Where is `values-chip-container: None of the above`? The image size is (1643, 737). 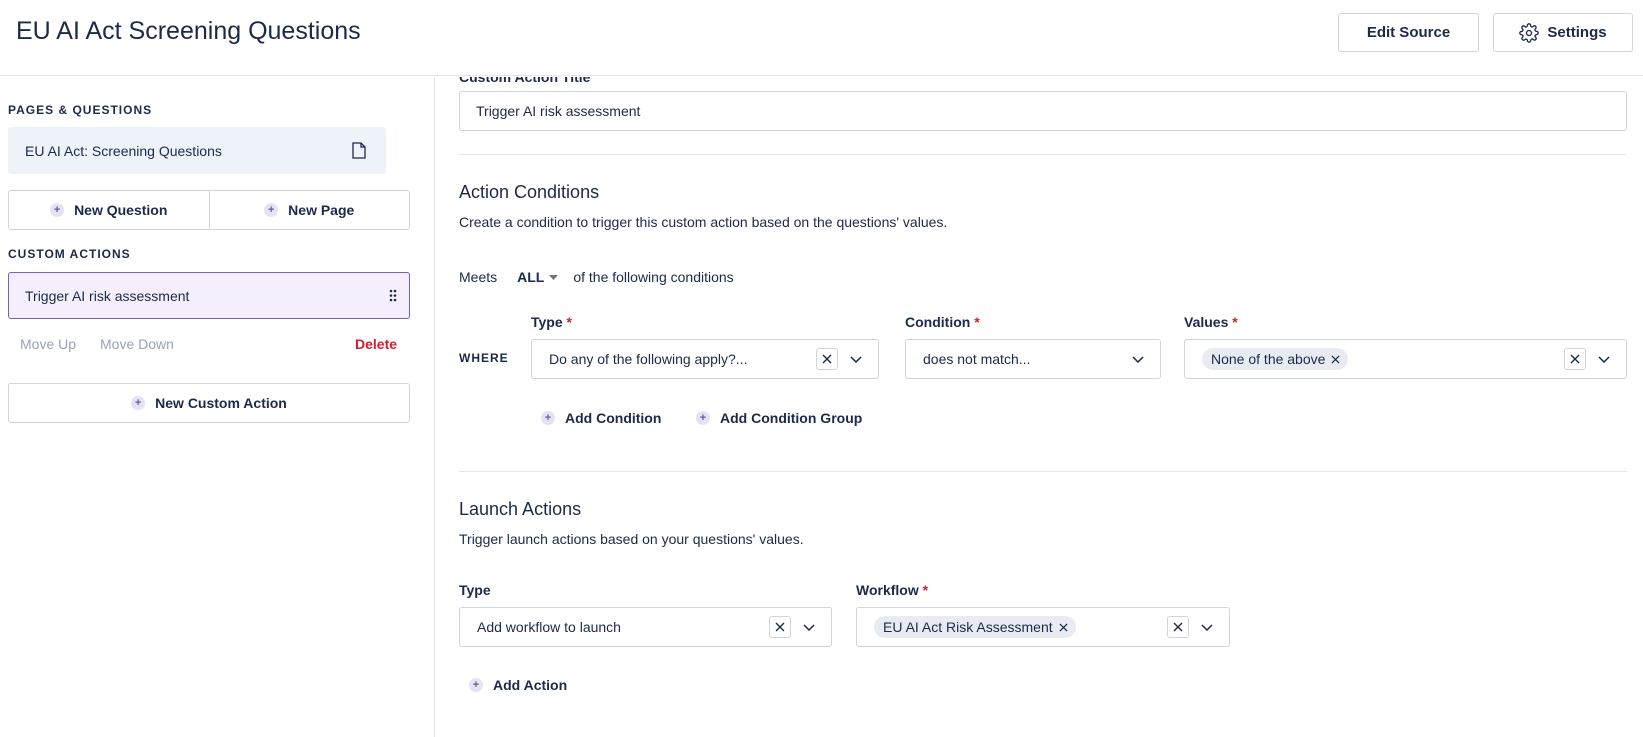 values-chip-container: None of the above is located at coordinates (1383, 359).